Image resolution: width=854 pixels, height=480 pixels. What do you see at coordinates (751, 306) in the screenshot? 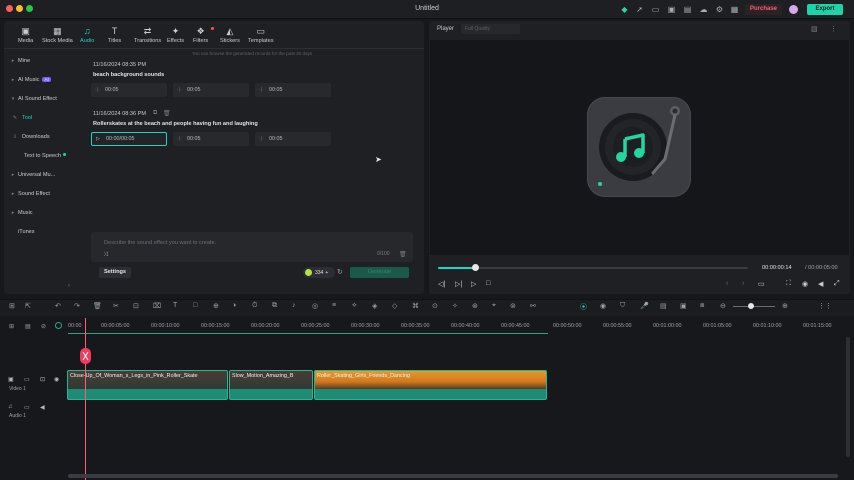
I see `zoom-slider-handle` at bounding box center [751, 306].